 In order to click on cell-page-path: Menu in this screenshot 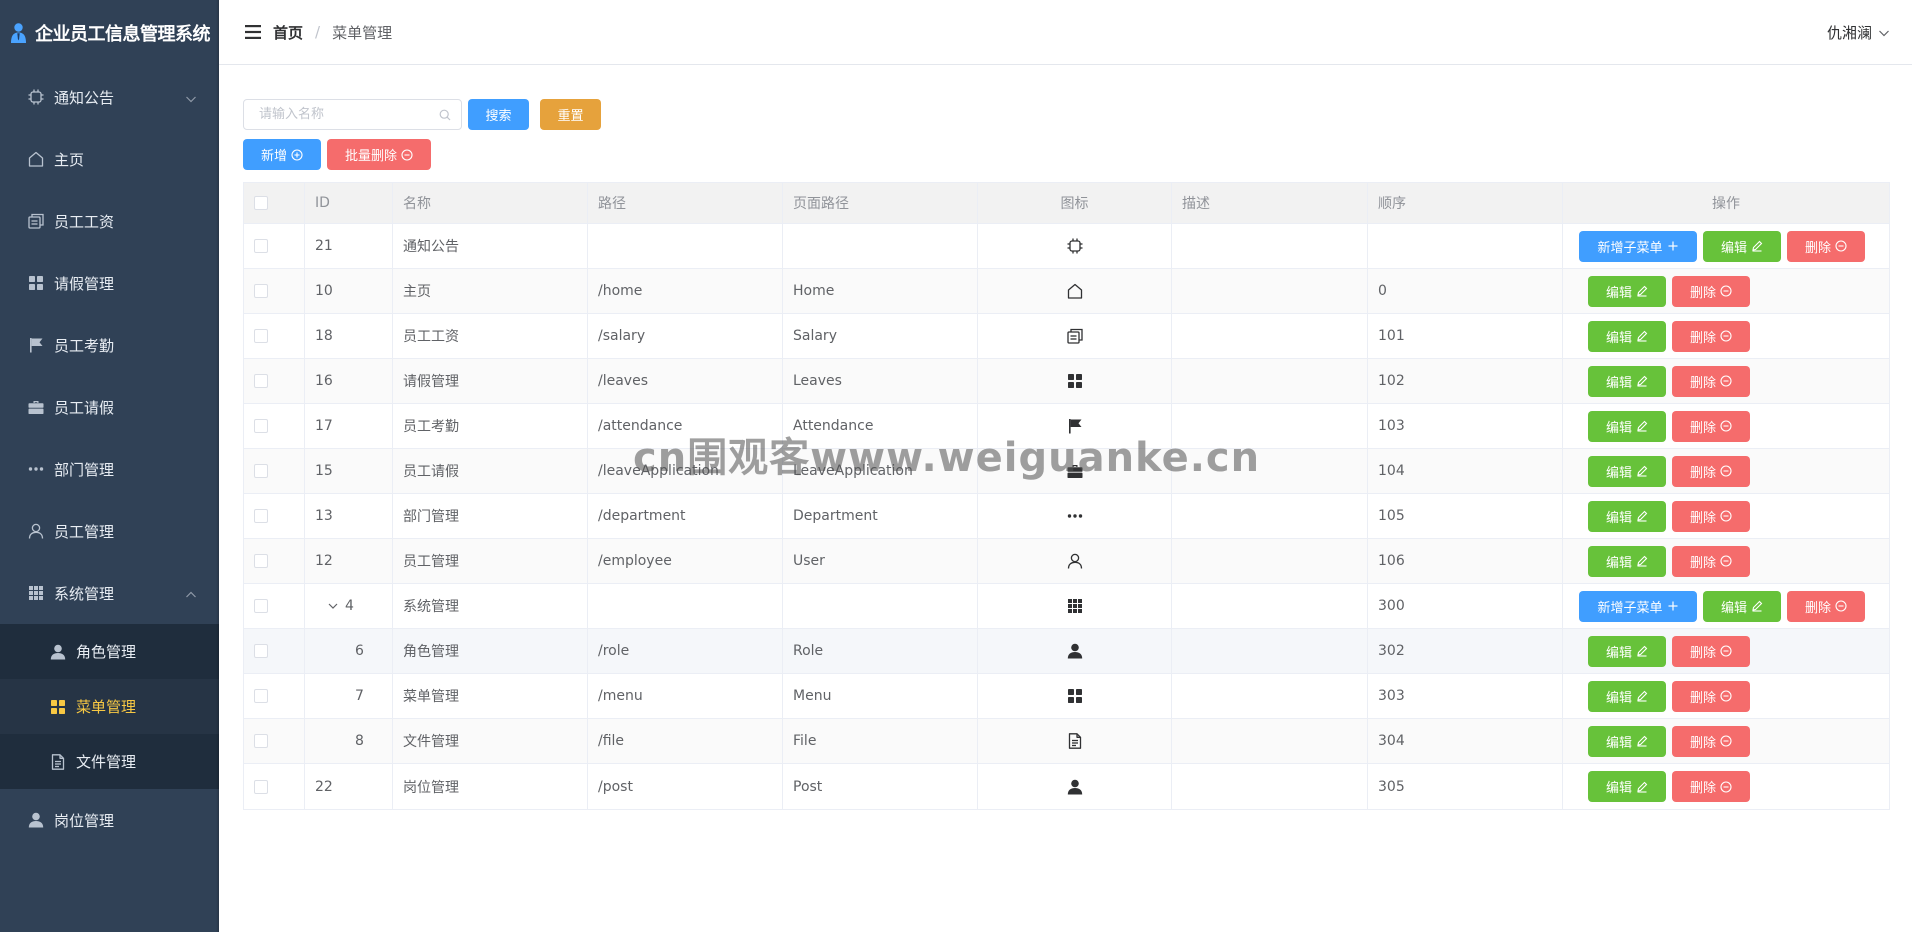, I will do `click(880, 696)`.